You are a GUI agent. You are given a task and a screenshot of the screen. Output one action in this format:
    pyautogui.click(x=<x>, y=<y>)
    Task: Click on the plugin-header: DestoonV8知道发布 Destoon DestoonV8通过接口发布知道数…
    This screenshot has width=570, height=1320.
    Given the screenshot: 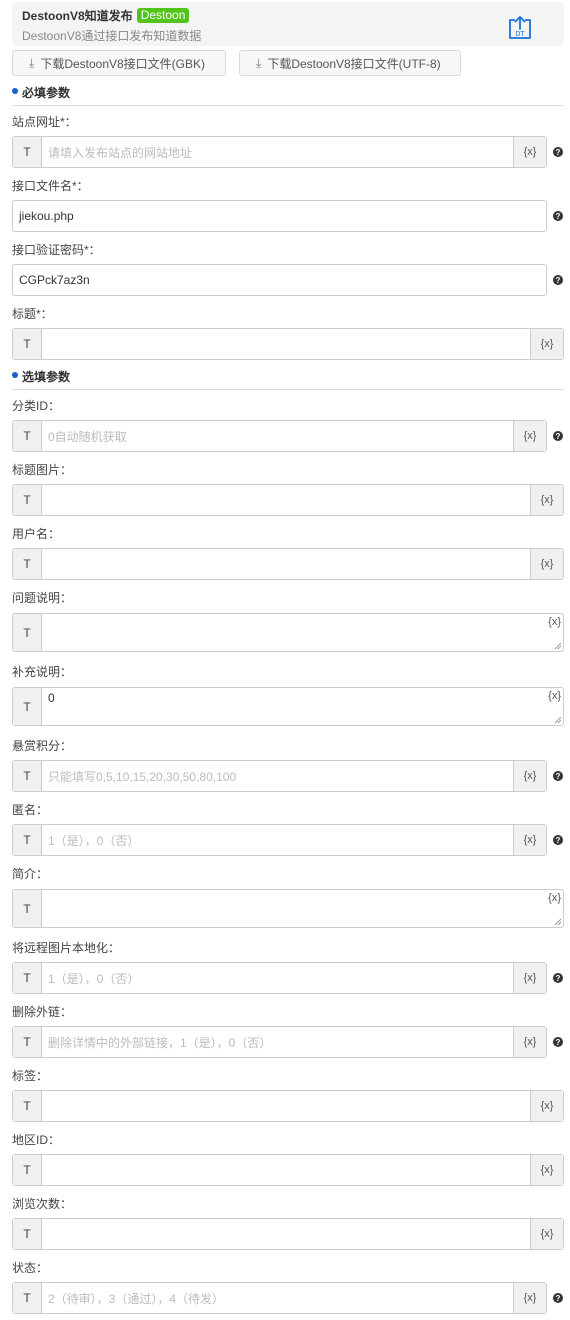 What is the action you would take?
    pyautogui.click(x=288, y=24)
    